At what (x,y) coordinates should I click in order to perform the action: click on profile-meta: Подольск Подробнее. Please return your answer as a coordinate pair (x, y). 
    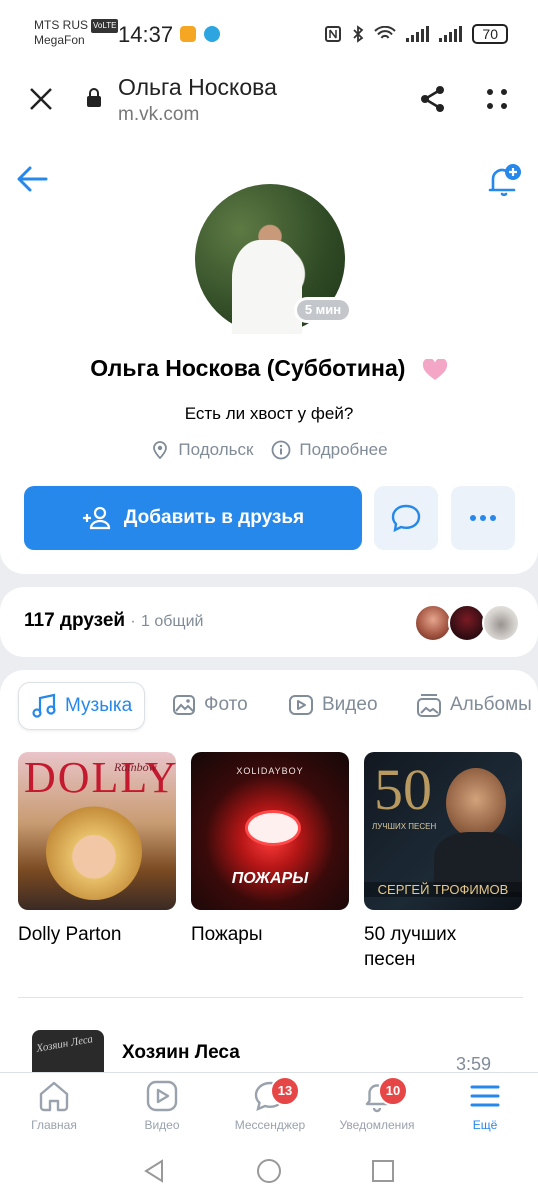
    Looking at the image, I should click on (269, 450).